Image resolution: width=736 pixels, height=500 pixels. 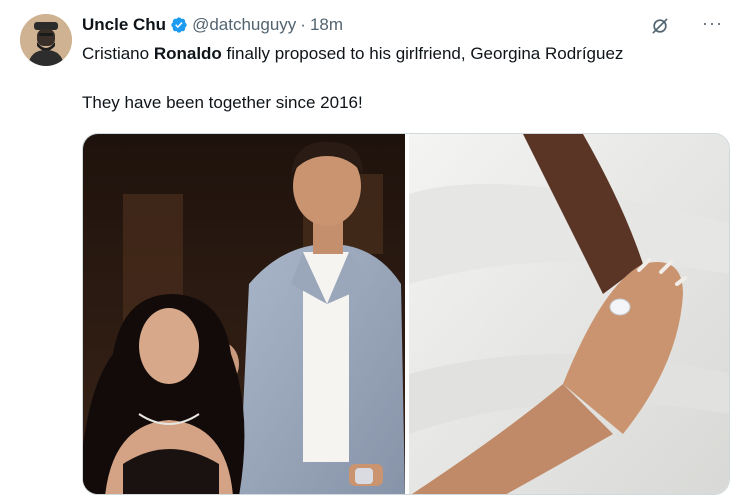 I want to click on more-icon: ···, so click(x=712, y=23).